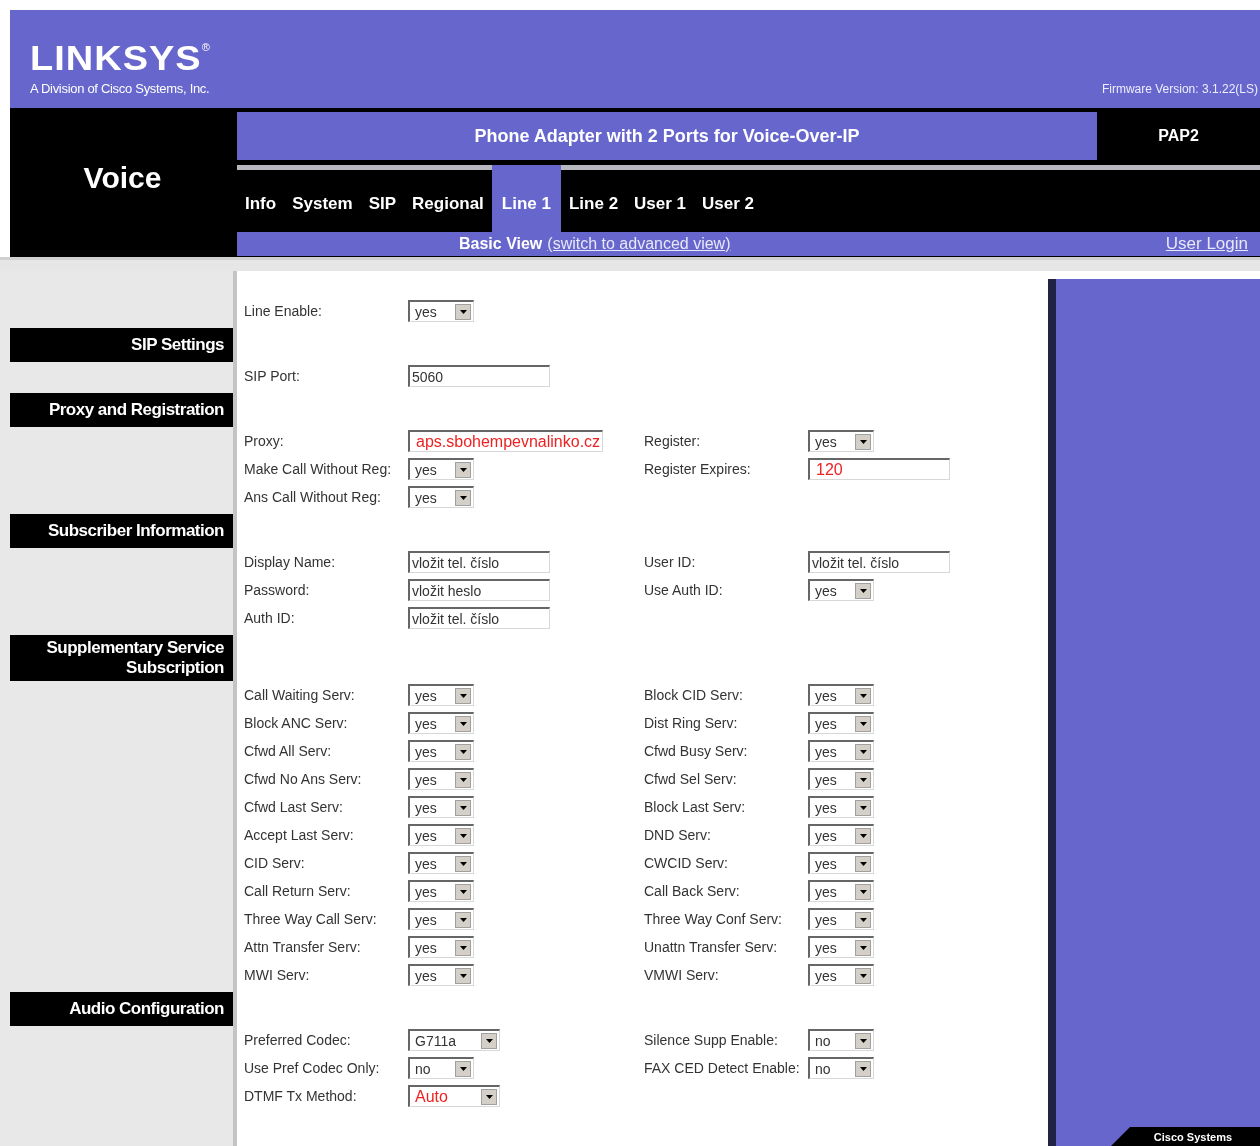 This screenshot has height=1146, width=1260. What do you see at coordinates (298, 1040) in the screenshot?
I see `field-label: Preferred Codec:` at bounding box center [298, 1040].